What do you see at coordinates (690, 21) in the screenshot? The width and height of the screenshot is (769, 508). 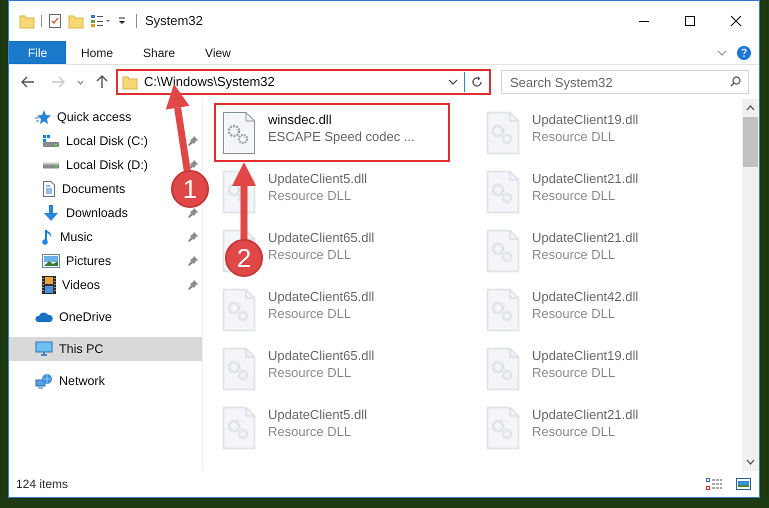 I see `maximize-icon` at bounding box center [690, 21].